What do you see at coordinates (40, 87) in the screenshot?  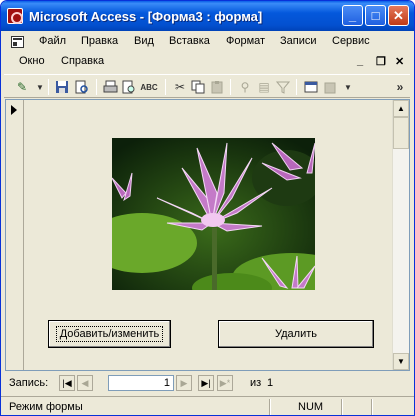 I see `dropdown-arrow-icon: ▼` at bounding box center [40, 87].